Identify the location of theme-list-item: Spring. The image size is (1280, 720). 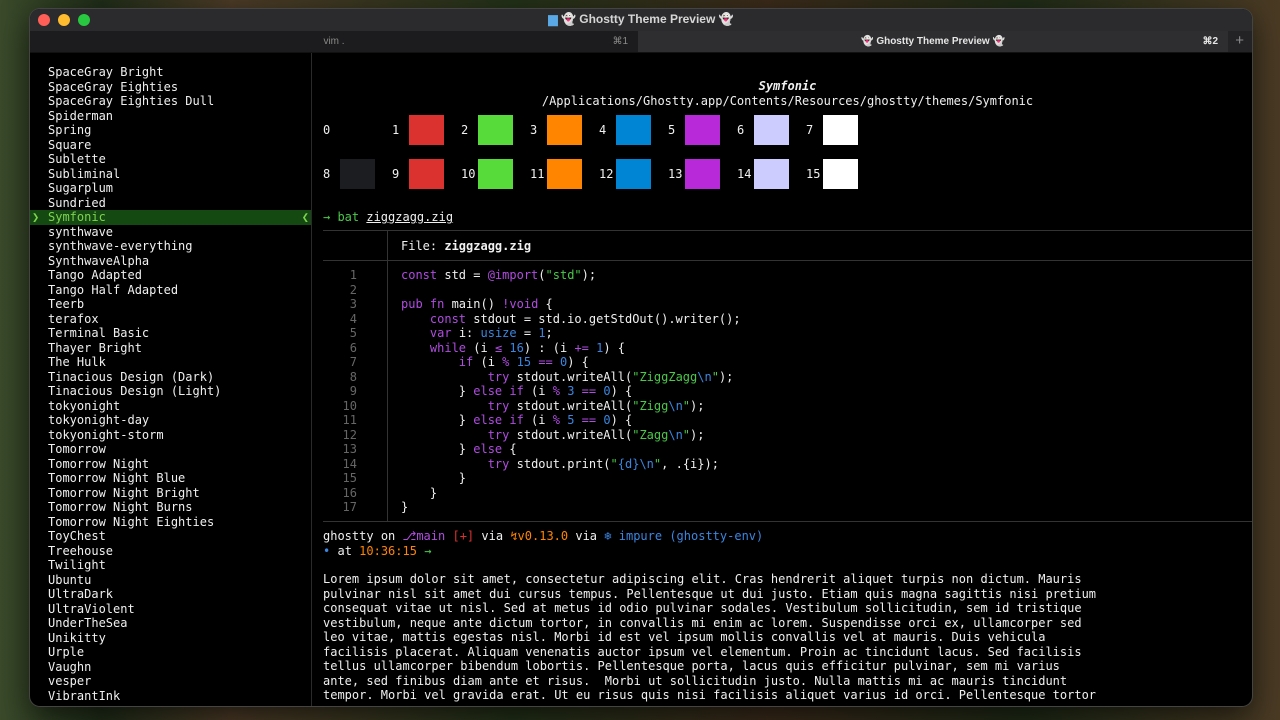
(170, 130).